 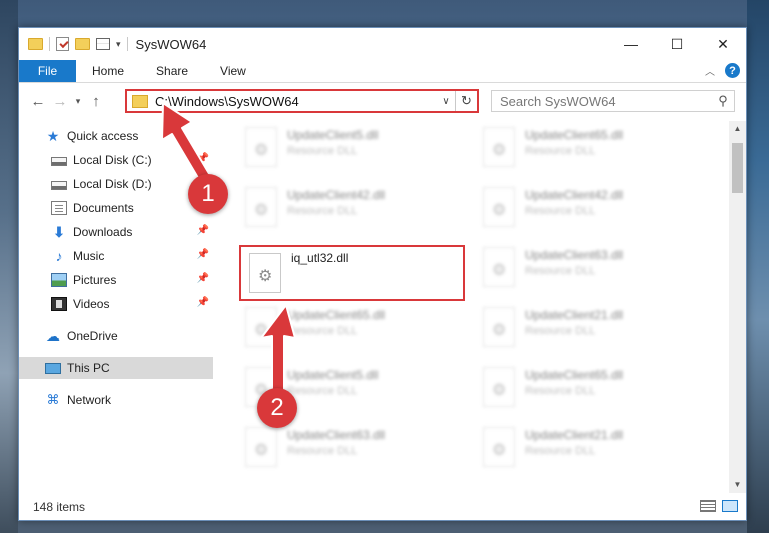 What do you see at coordinates (723, 101) in the screenshot?
I see `search-icon: ⚲` at bounding box center [723, 101].